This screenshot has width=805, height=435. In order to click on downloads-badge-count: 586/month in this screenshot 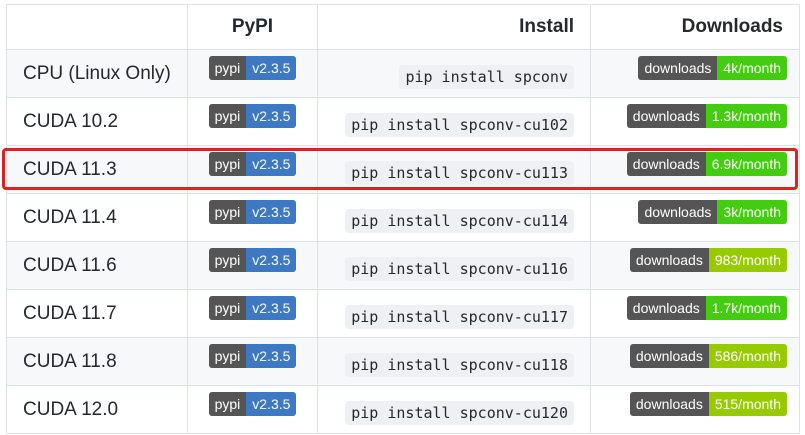, I will do `click(747, 355)`.